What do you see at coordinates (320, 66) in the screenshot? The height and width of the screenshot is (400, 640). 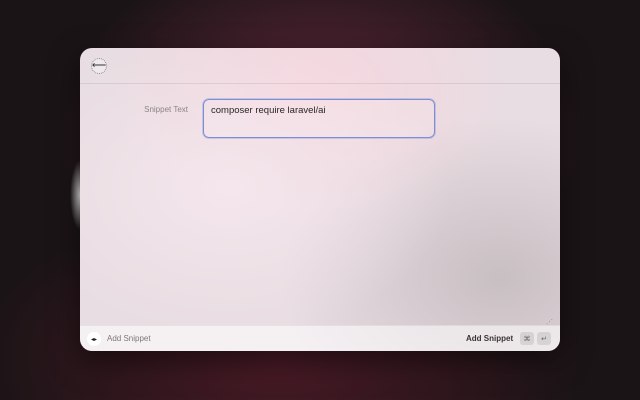 I see `top-bar: ⟵` at bounding box center [320, 66].